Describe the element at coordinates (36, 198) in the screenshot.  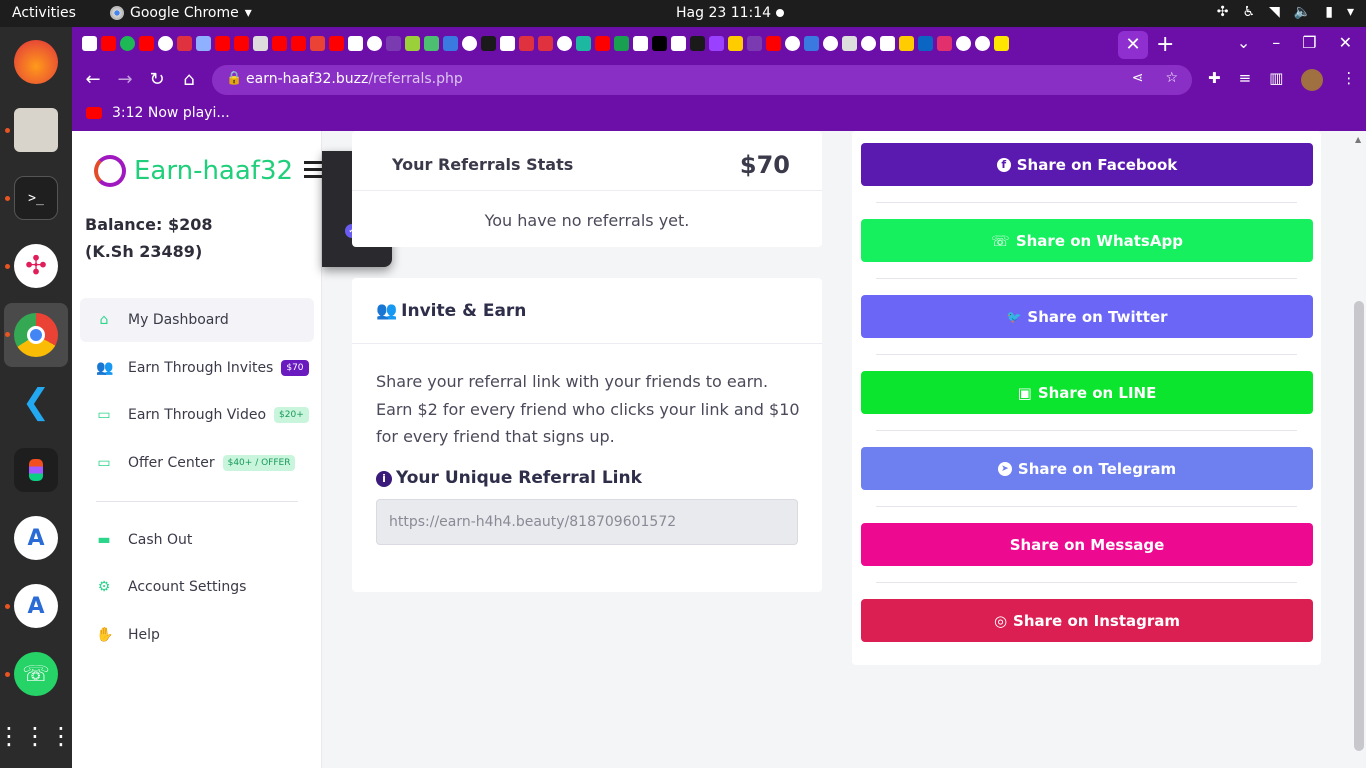
I see `terminal-icon: >_` at that location.